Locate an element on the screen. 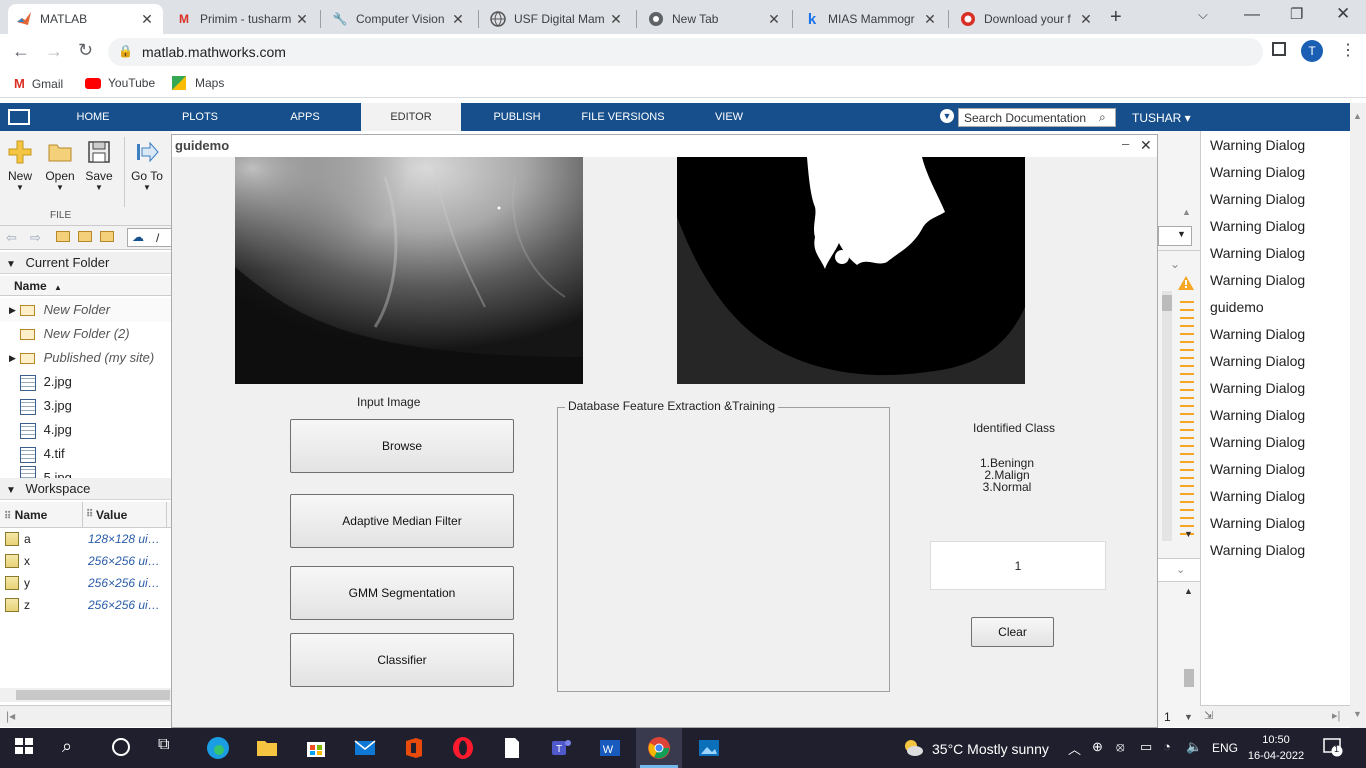 Image resolution: width=1366 pixels, height=768 pixels. new-tab-button: + is located at coordinates (1116, 17).